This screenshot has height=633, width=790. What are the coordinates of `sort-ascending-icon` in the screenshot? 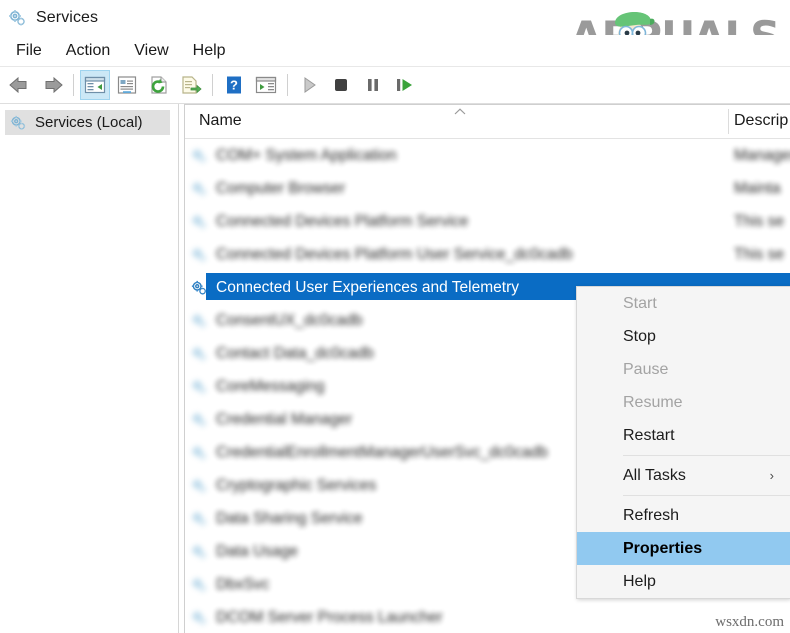 It's located at (460, 111).